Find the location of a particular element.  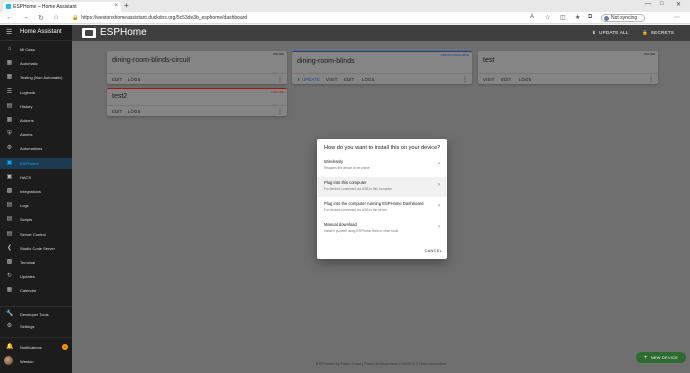

sync-status-button: Not syncing is located at coordinates (623, 18).